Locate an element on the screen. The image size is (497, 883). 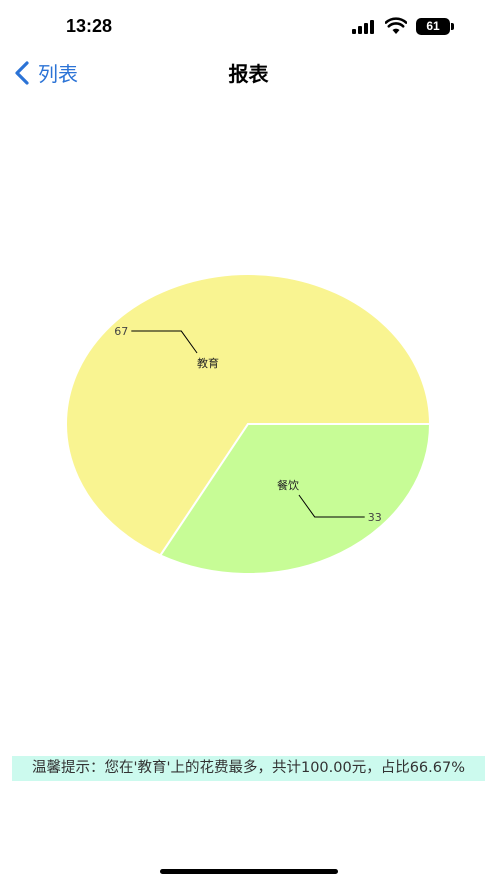
slice-value-0: 67 is located at coordinates (121, 331).